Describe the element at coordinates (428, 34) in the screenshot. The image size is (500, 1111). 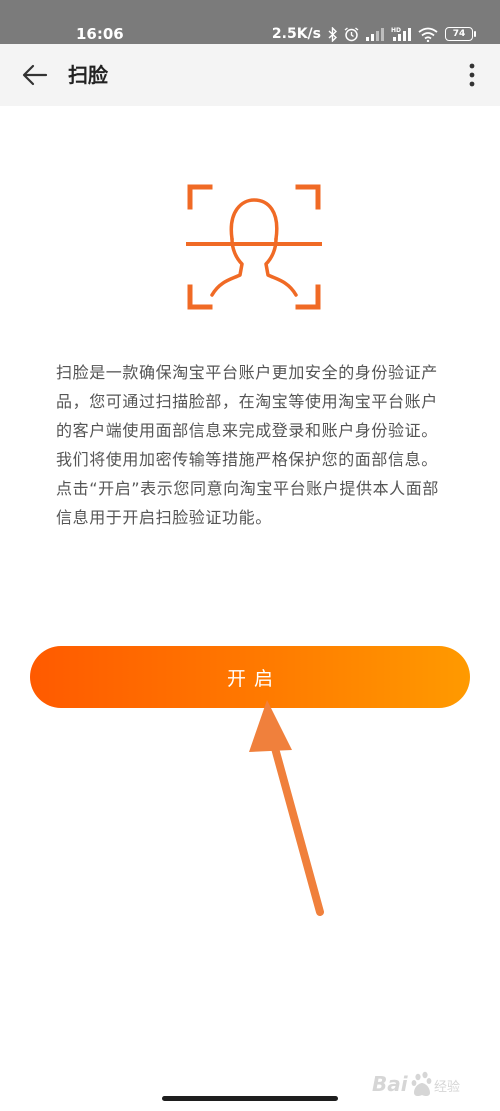
I see `wifi-icon` at that location.